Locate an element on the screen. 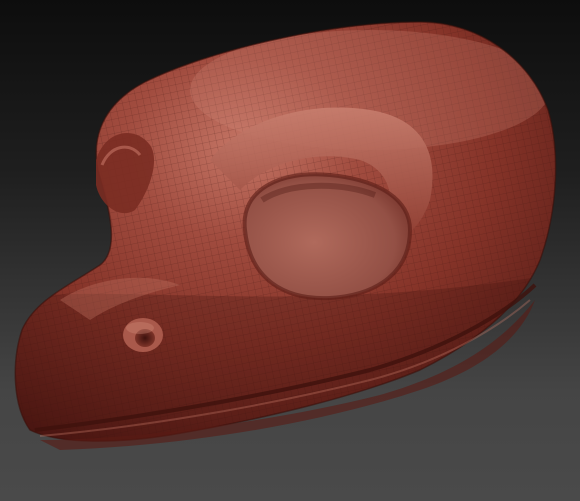 This screenshot has height=501, width=580. nostril is located at coordinates (143, 335).